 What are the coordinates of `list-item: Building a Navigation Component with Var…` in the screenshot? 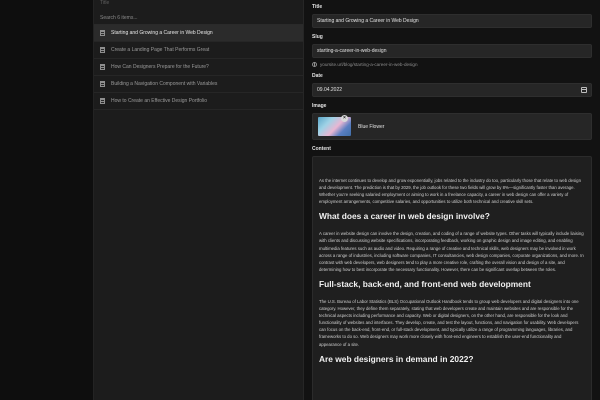 It's located at (200, 84).